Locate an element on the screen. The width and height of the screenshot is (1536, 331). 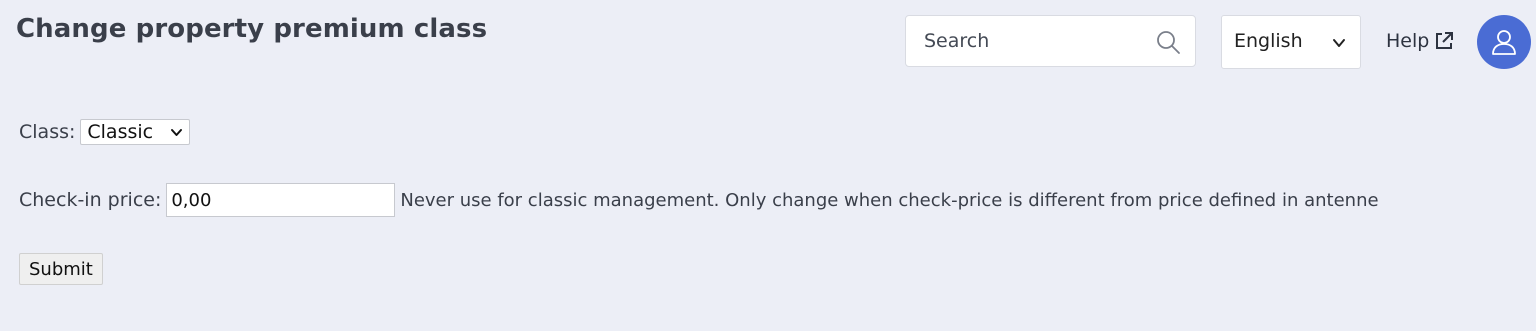
external-link-icon is located at coordinates (1445, 40).